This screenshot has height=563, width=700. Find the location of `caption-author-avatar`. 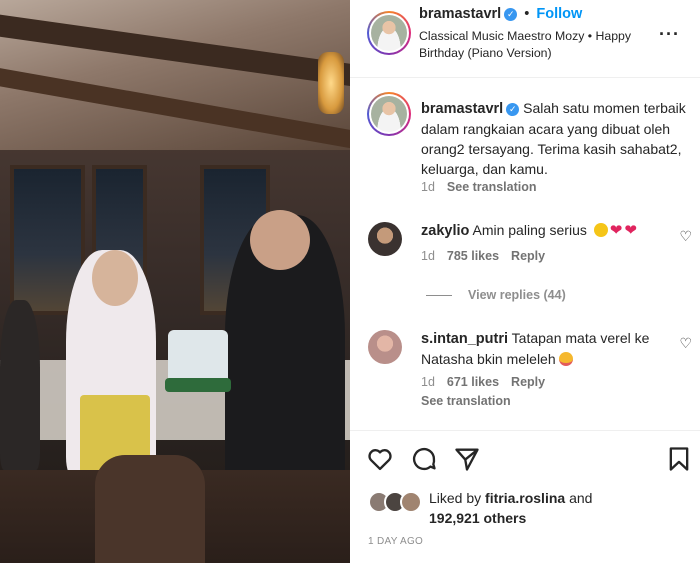

caption-author-avatar is located at coordinates (389, 114).